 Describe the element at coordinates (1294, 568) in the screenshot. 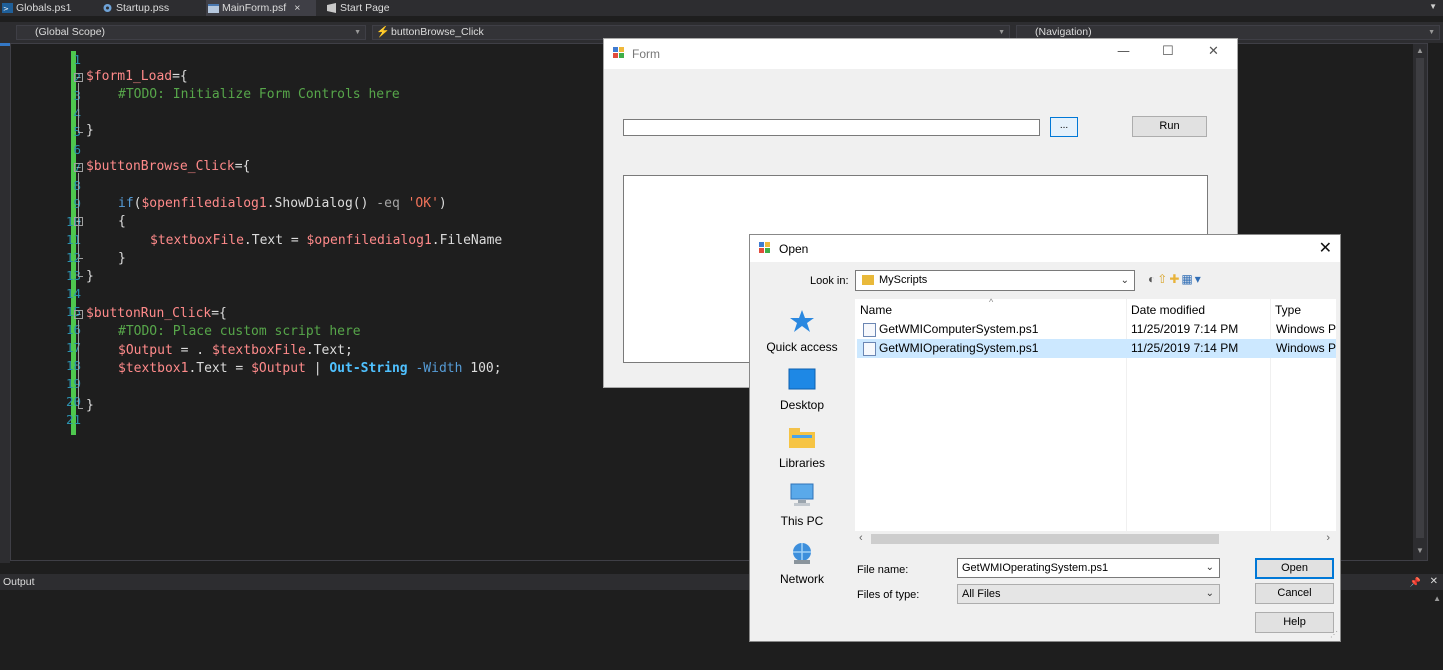

I see `open-button: Open` at that location.